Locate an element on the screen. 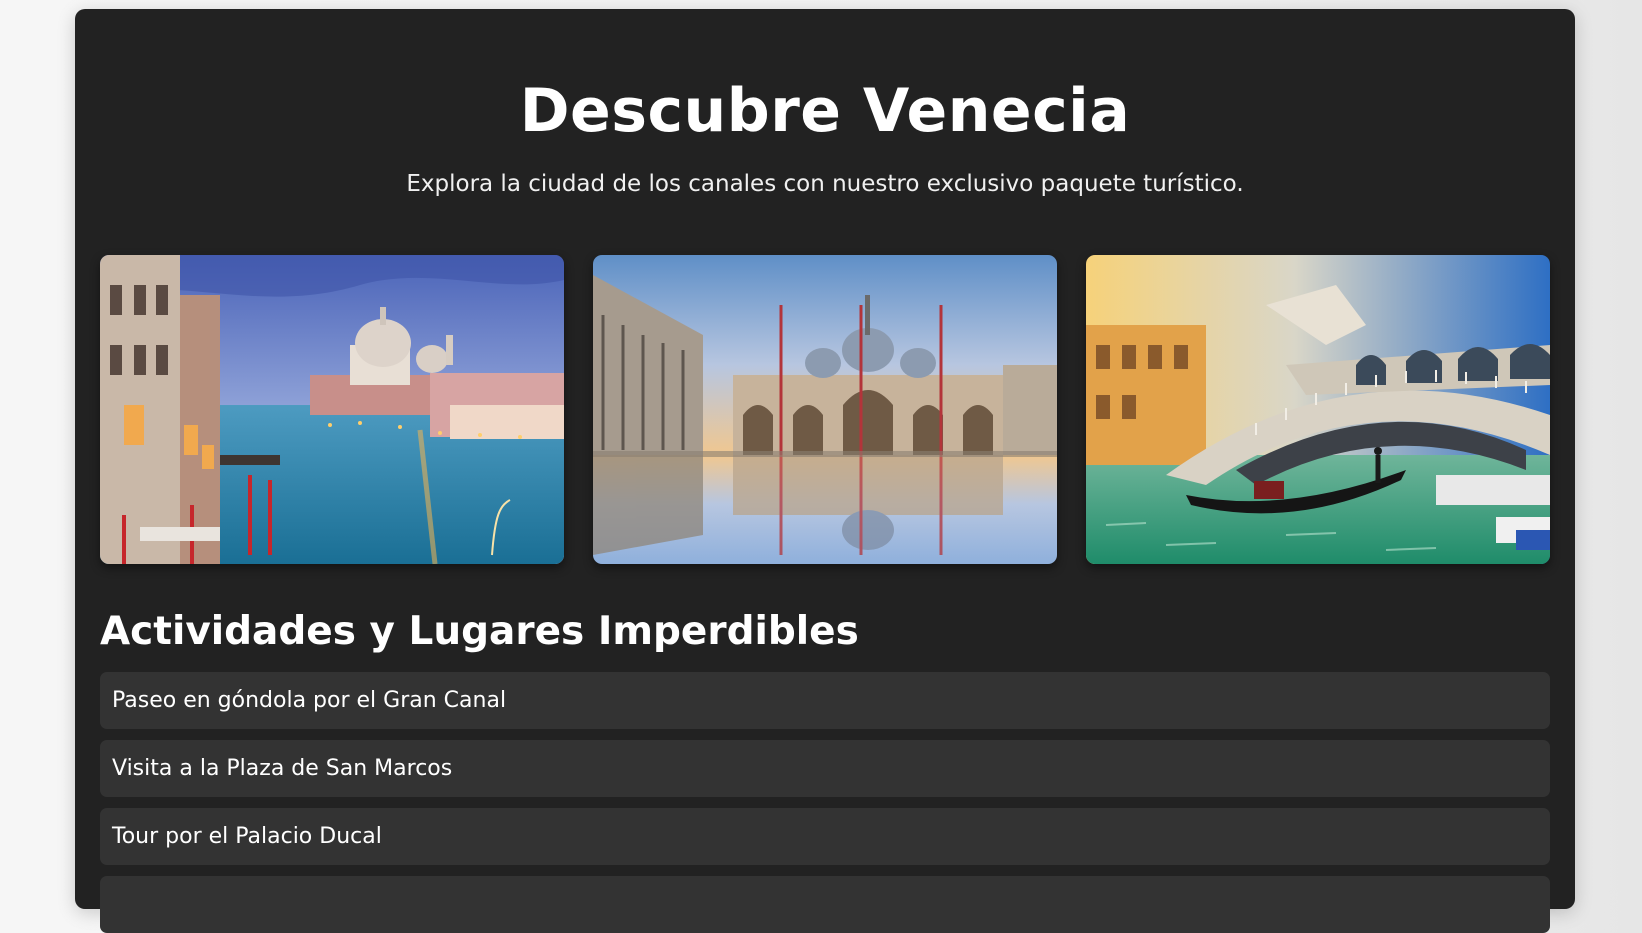  activity-item-gondola: Paseo en góndola por el Gran Canal is located at coordinates (825, 700).